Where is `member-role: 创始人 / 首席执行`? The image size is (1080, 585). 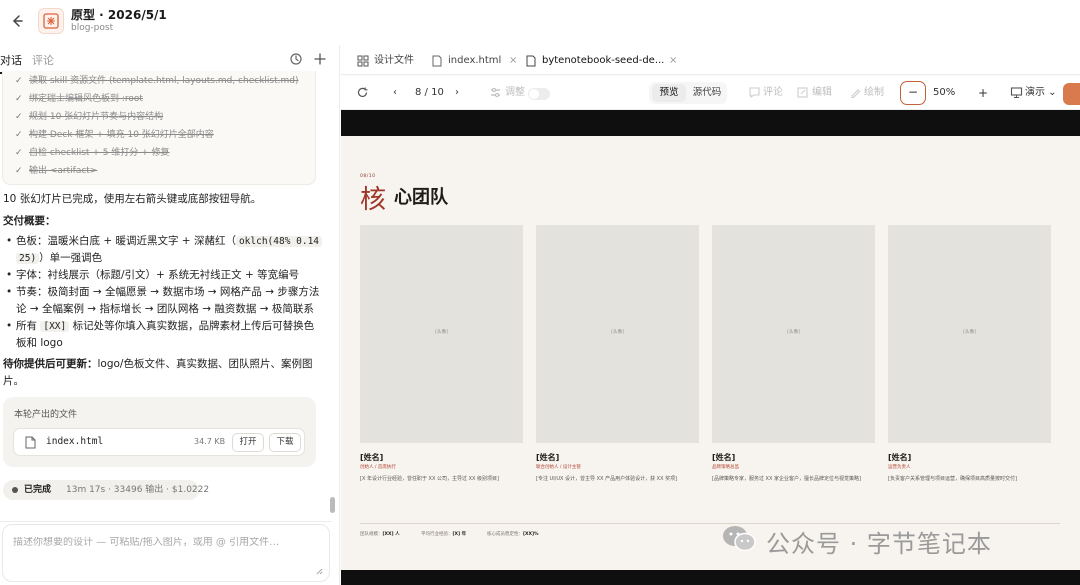 member-role: 创始人 / 首席执行 is located at coordinates (378, 467).